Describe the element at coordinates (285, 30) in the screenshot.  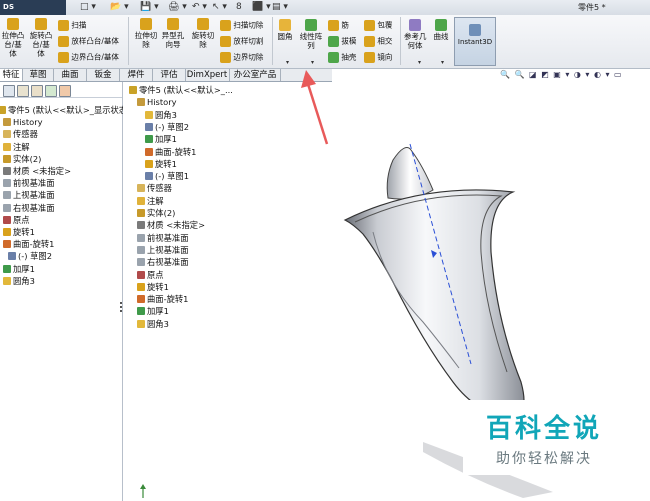
I see `fillet-button: 圆角` at that location.